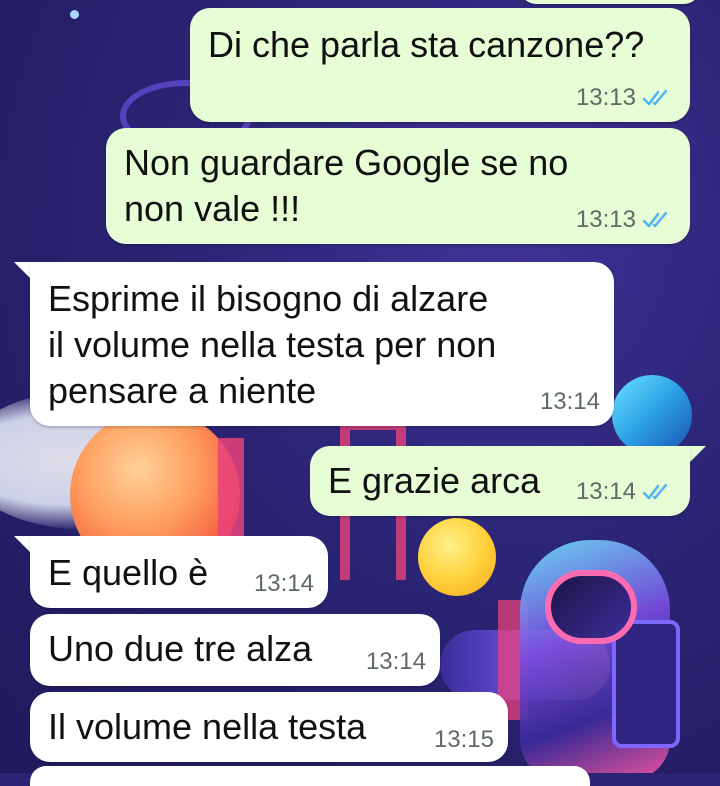 The image size is (720, 786). I want to click on message-time: 13:15, so click(463, 739).